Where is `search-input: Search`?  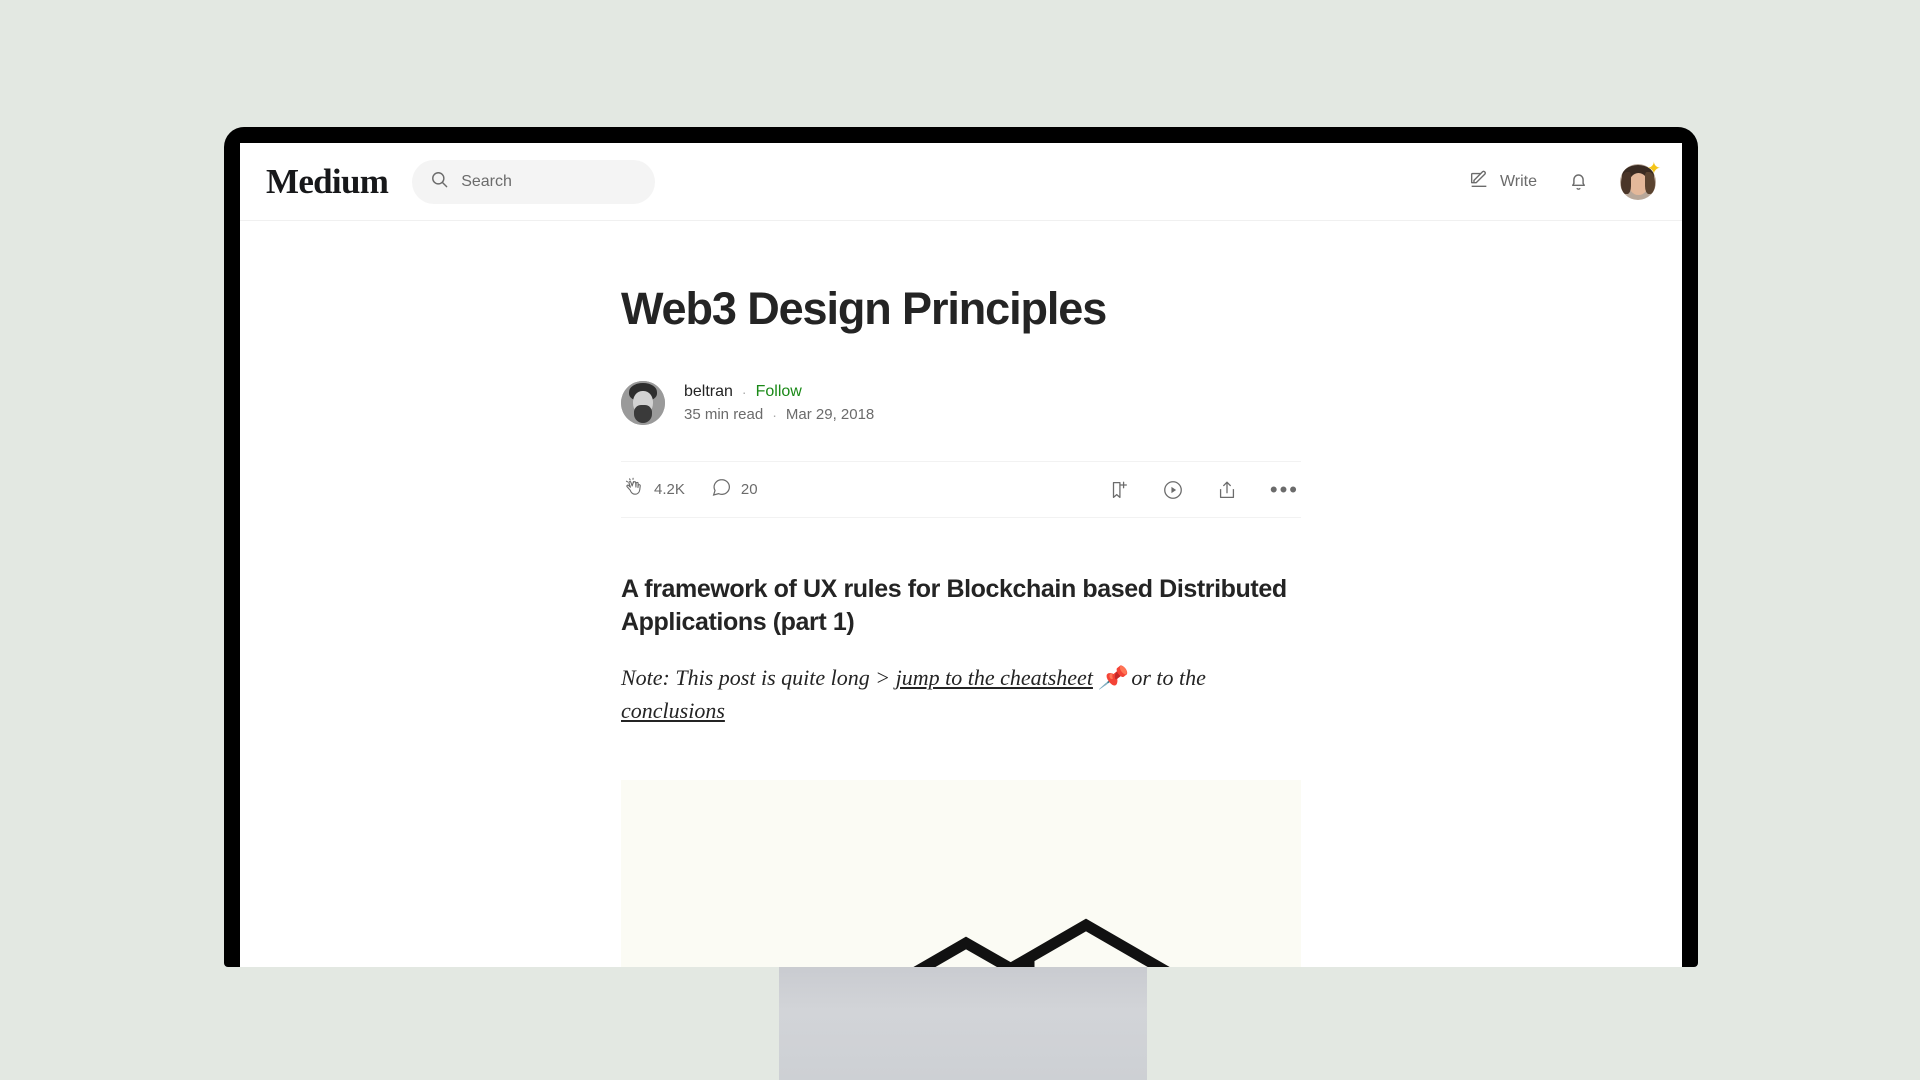
search-input: Search is located at coordinates (534, 181).